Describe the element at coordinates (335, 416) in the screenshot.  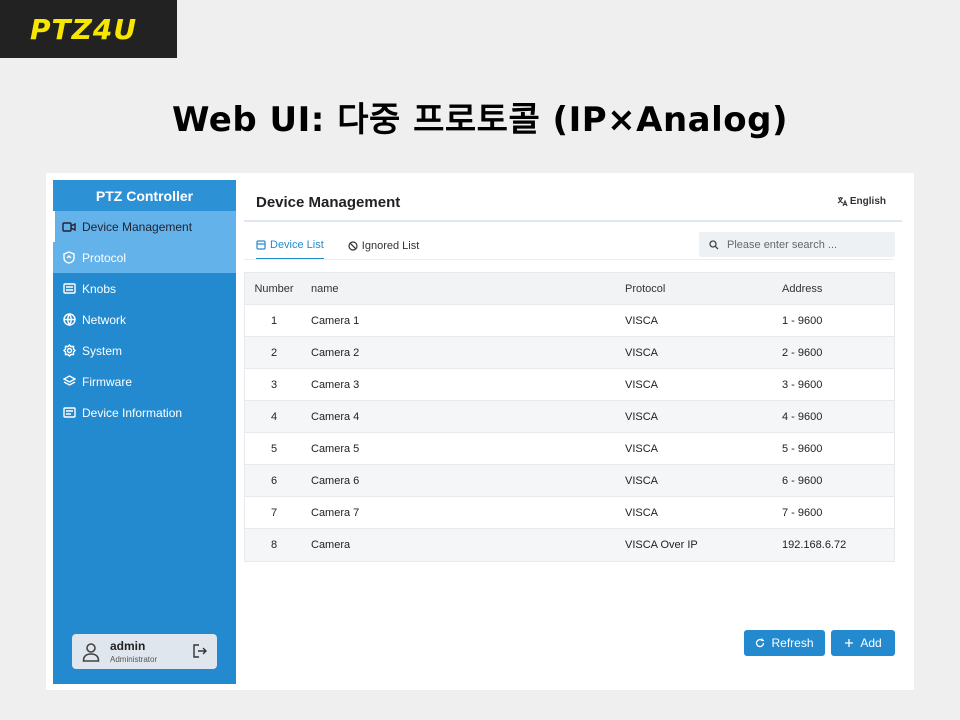
I see `cell-name: Camera 4` at that location.